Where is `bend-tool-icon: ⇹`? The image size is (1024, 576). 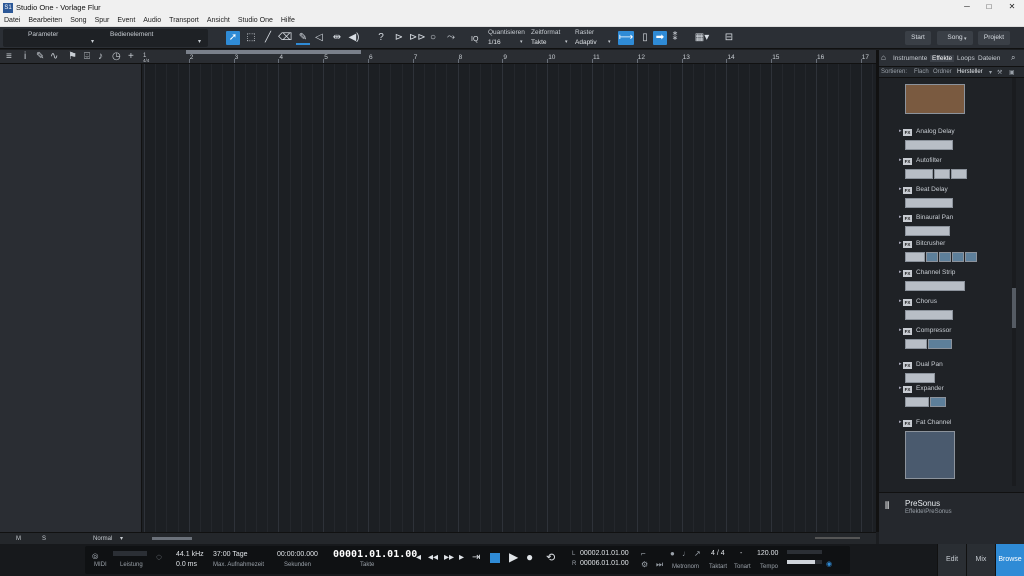
bend-tool-icon: ⇹ is located at coordinates (337, 38).